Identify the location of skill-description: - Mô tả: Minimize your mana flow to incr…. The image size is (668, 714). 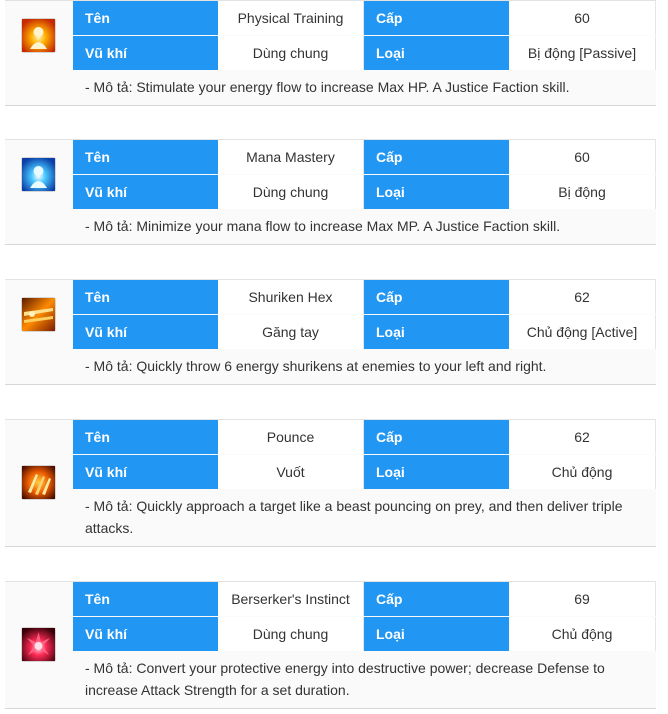
(323, 226).